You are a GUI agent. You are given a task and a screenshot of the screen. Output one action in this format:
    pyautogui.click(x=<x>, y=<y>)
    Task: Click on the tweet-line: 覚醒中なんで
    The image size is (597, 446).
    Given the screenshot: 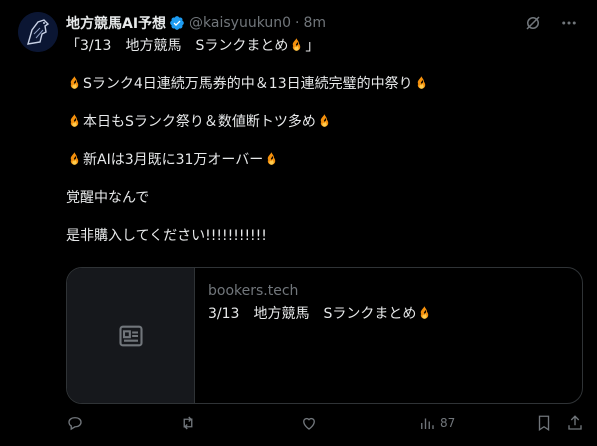 What is the action you would take?
    pyautogui.click(x=321, y=198)
    